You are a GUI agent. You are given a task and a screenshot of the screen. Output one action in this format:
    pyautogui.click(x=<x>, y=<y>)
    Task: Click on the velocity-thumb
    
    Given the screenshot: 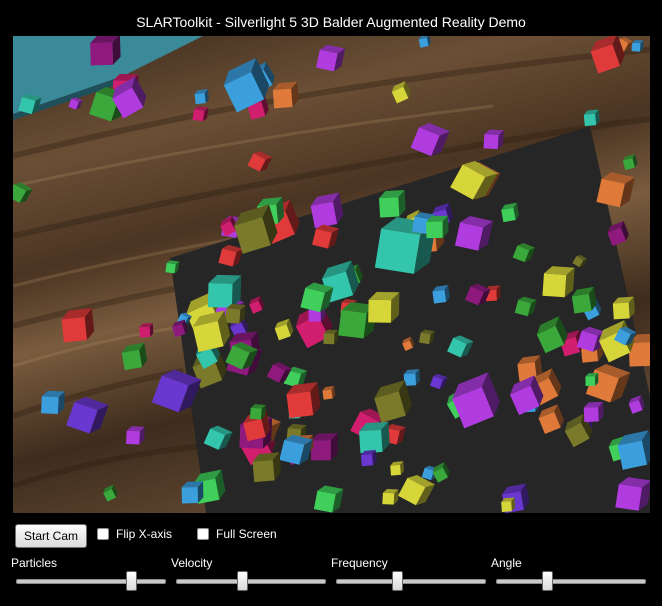 What is the action you would take?
    pyautogui.click(x=243, y=581)
    